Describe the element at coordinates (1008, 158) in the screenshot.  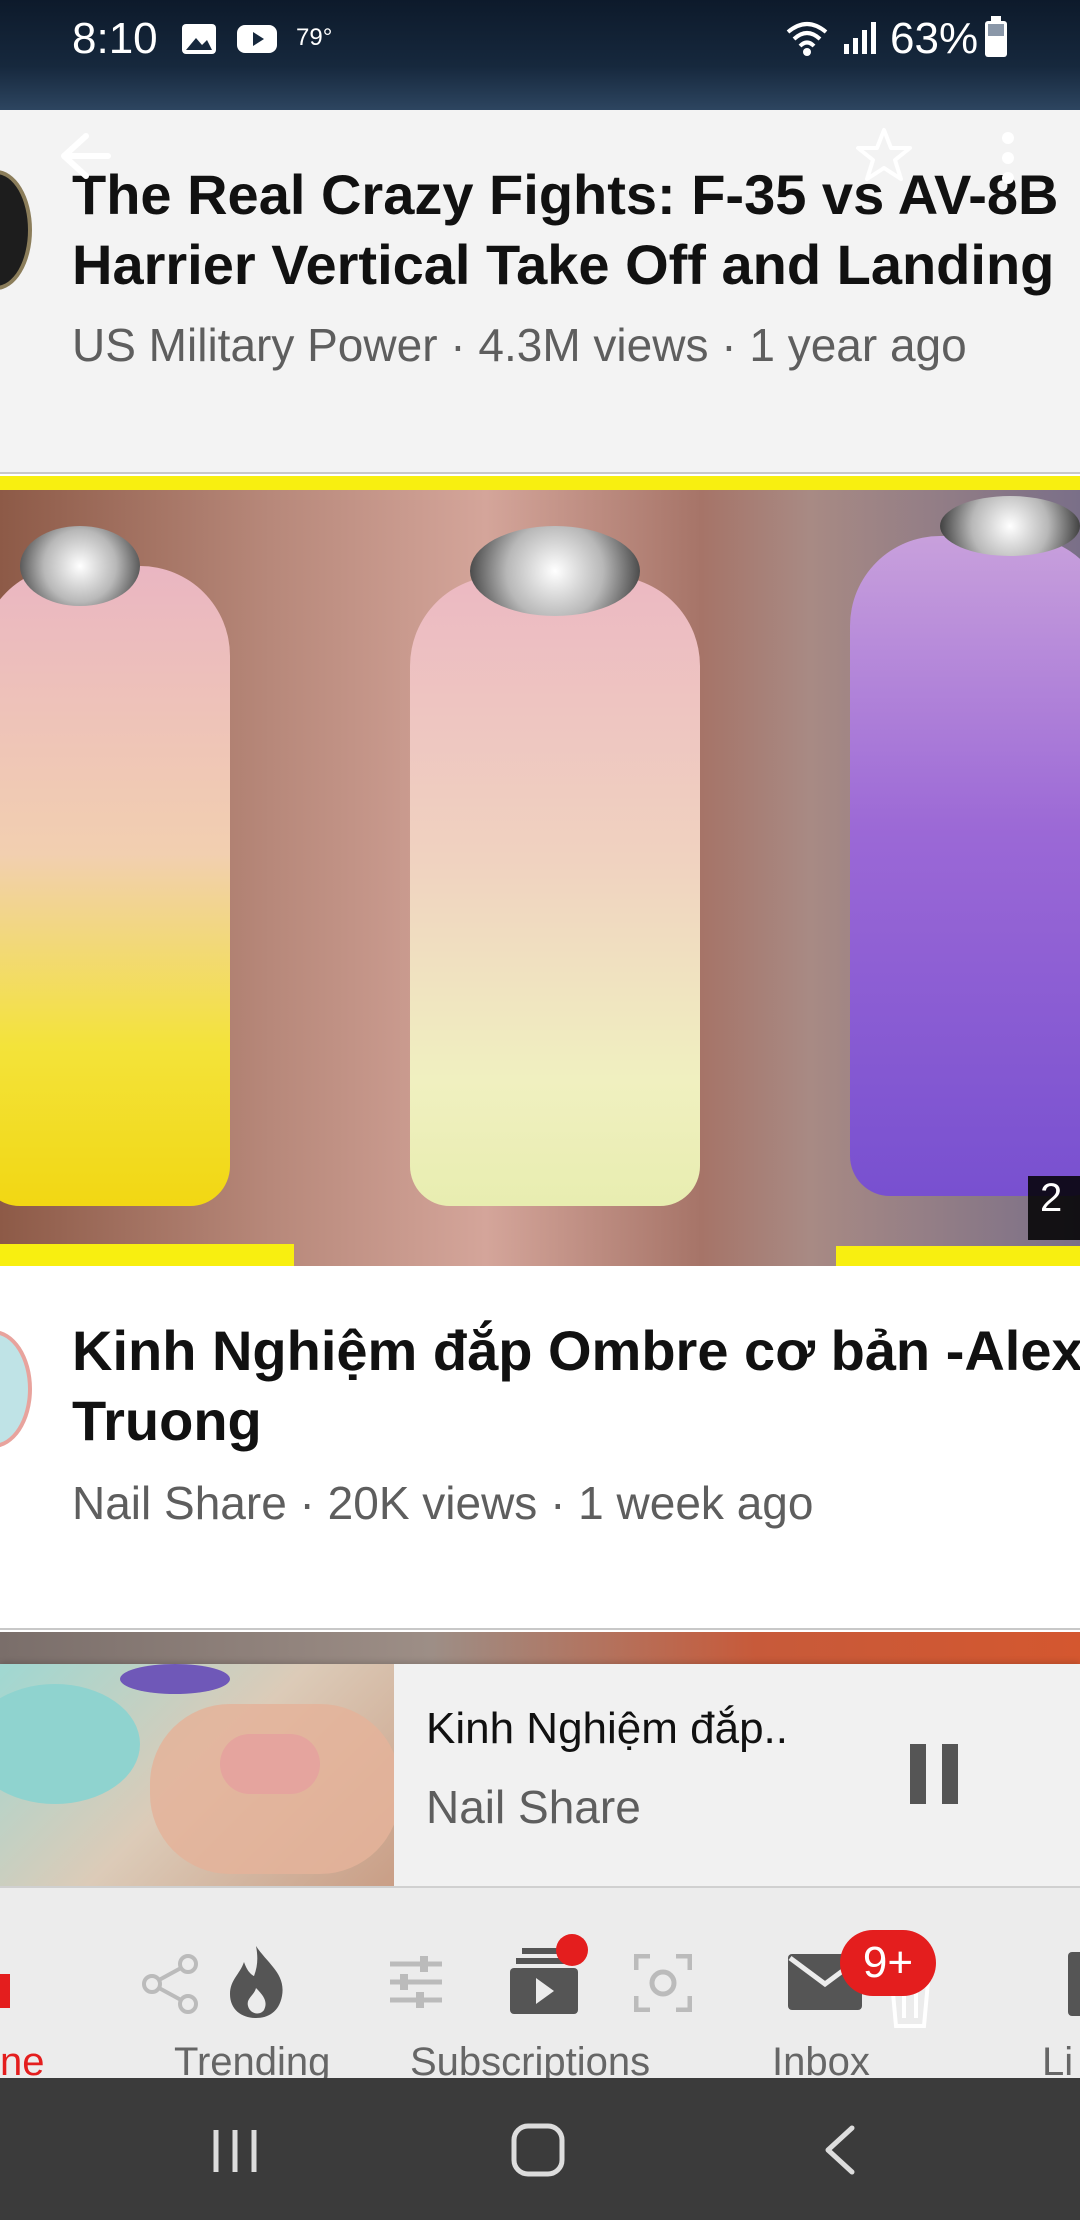
I see `more-vert-icon` at that location.